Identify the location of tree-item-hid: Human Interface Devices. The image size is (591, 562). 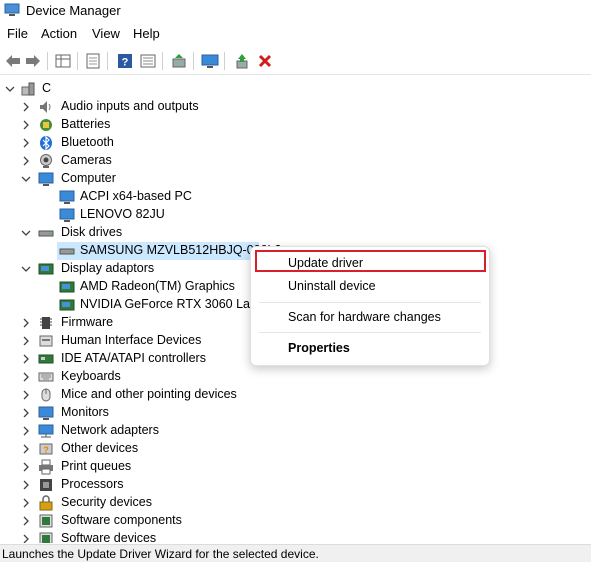
(120, 341).